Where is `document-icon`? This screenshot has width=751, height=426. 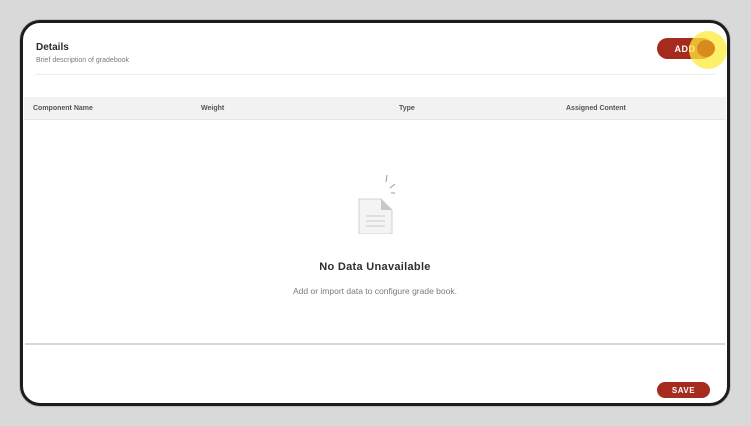 document-icon is located at coordinates (376, 204).